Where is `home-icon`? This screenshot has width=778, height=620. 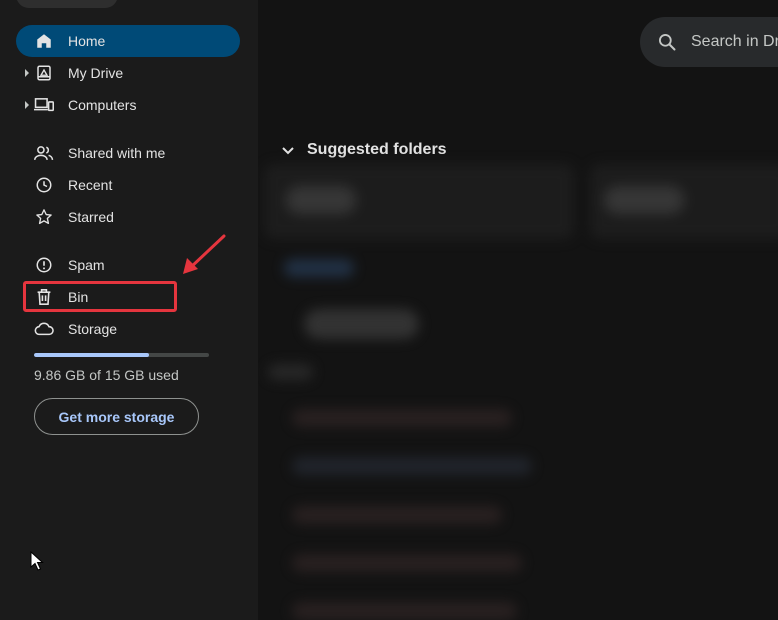 home-icon is located at coordinates (44, 41).